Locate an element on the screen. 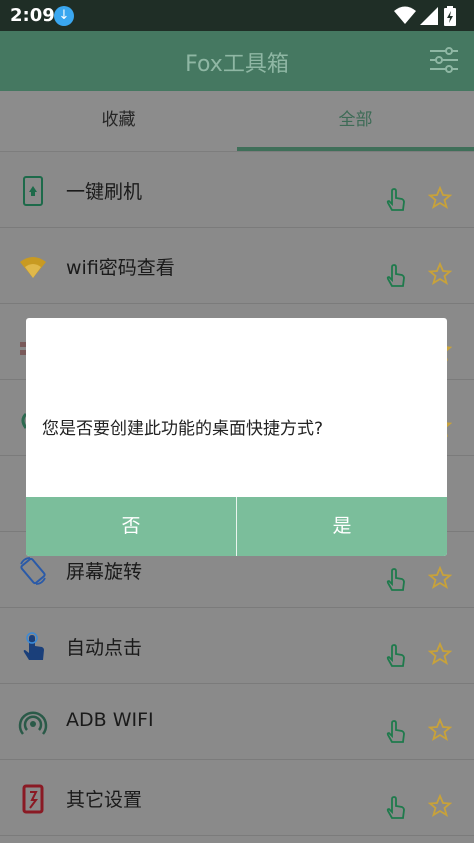  wifi-icon is located at coordinates (33, 267).